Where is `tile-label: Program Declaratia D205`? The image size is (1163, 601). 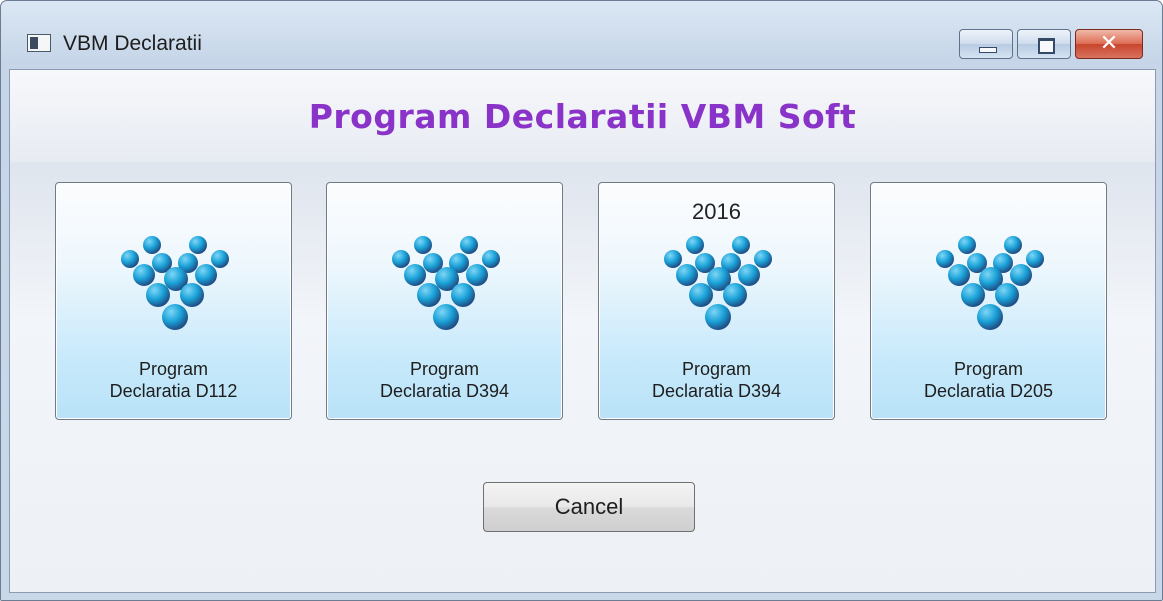 tile-label: Program Declaratia D205 is located at coordinates (988, 380).